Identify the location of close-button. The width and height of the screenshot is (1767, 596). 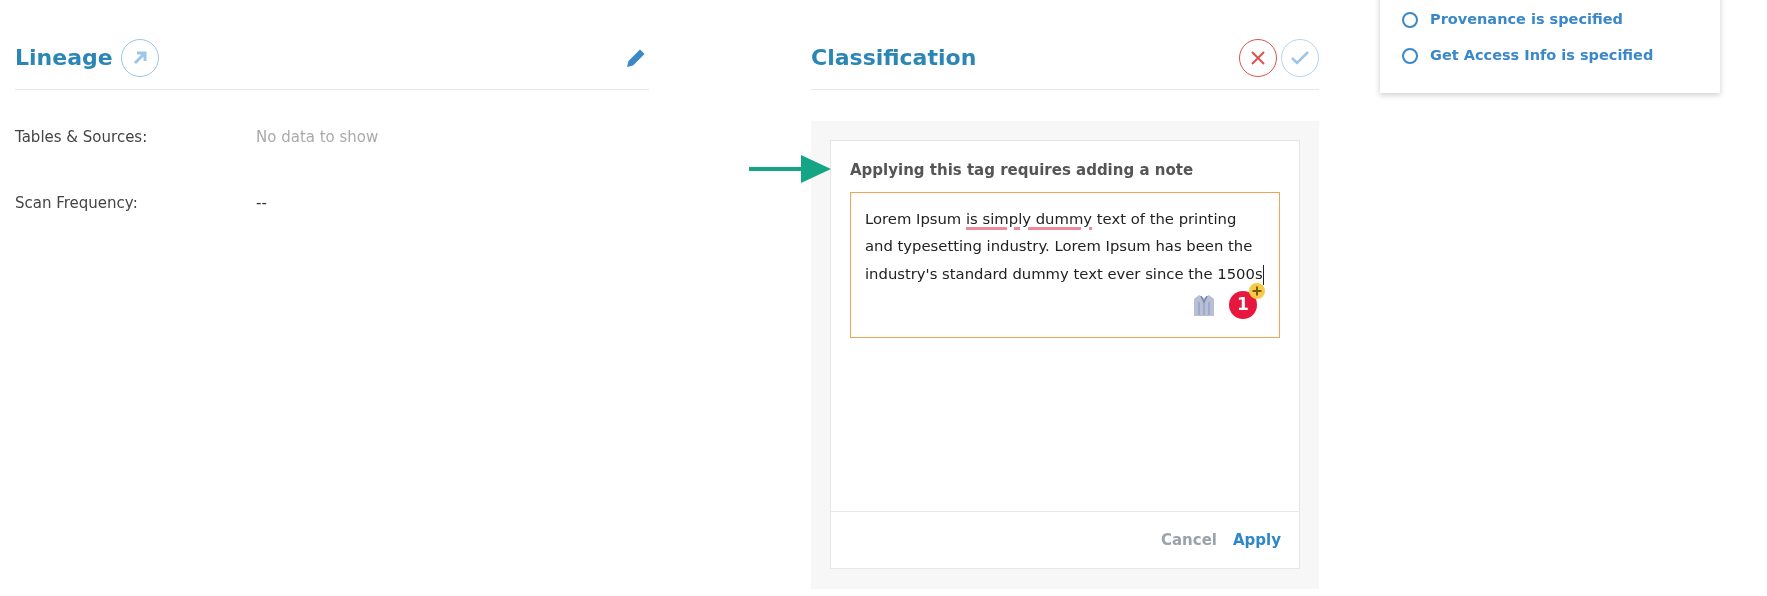
(1258, 57).